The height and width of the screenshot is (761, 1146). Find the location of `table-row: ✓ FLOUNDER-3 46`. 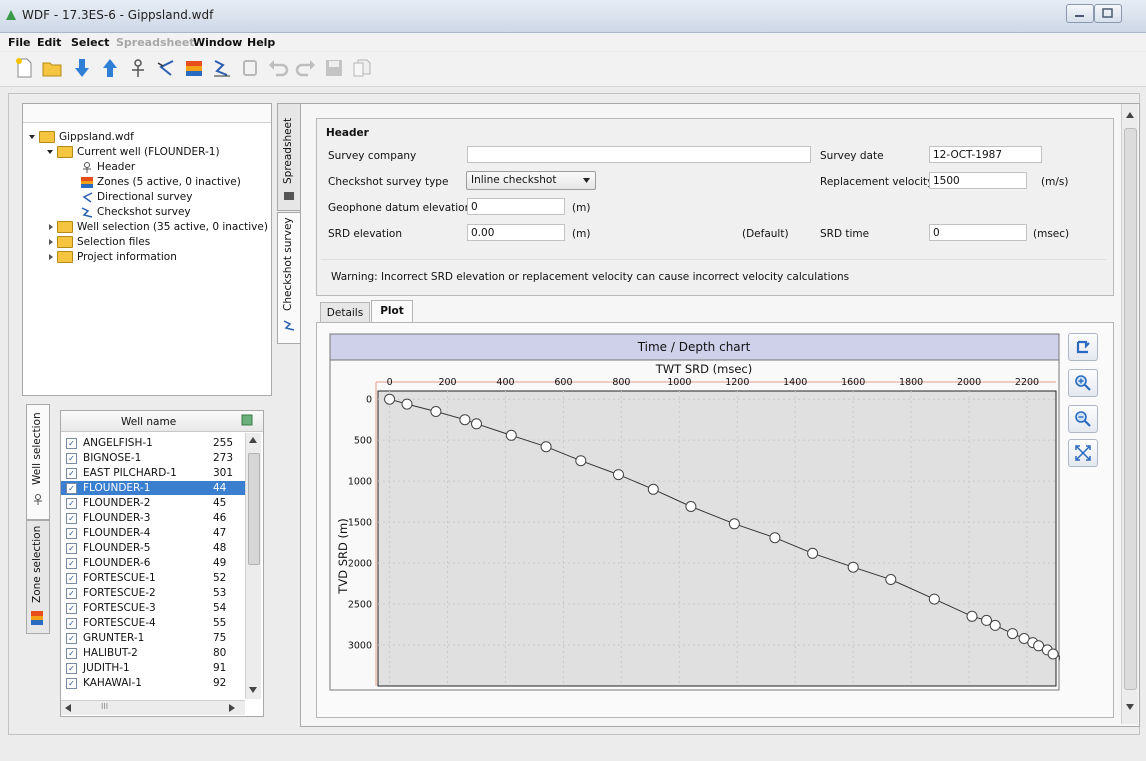

table-row: ✓ FLOUNDER-3 46 is located at coordinates (156, 518).